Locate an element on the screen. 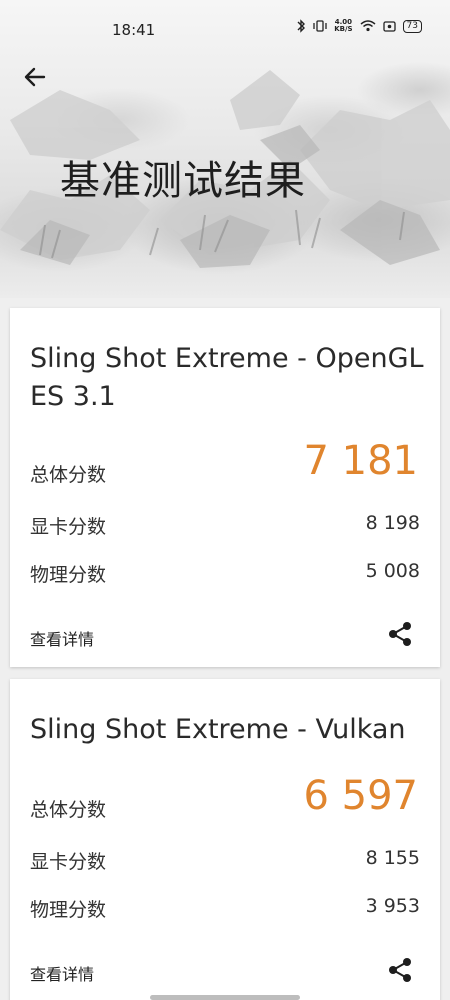  page-title: 基准测试结果 is located at coordinates (183, 181).